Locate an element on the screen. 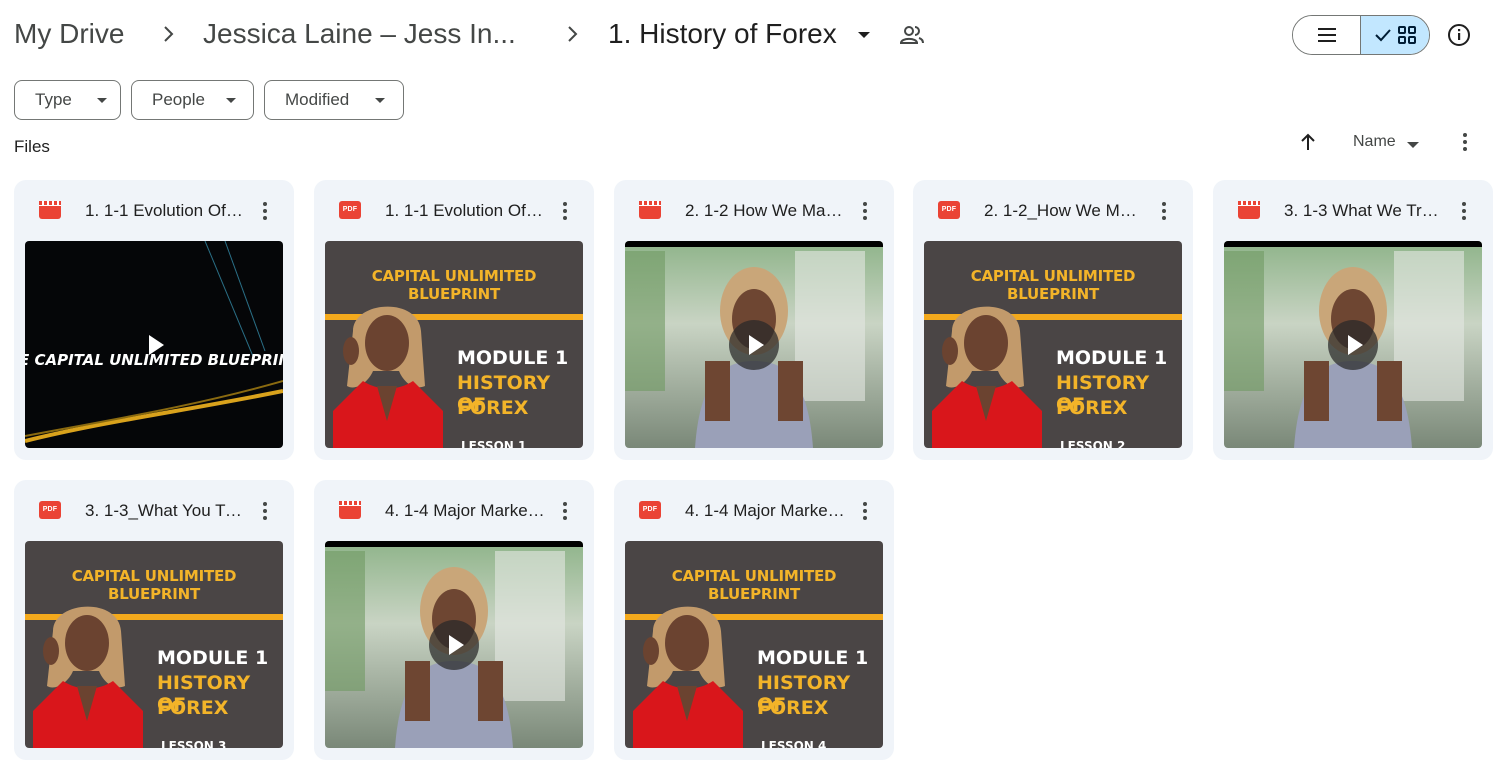 Image resolution: width=1500 pixels, height=772 pixels. grid-icon is located at coordinates (1407, 35).